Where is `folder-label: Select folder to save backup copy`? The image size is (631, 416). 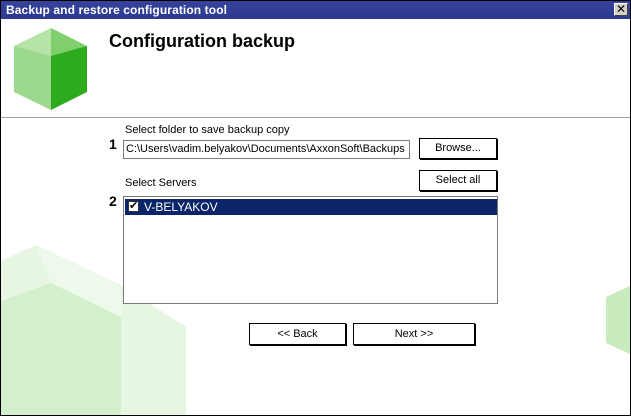
folder-label: Select folder to save backup copy is located at coordinates (207, 130).